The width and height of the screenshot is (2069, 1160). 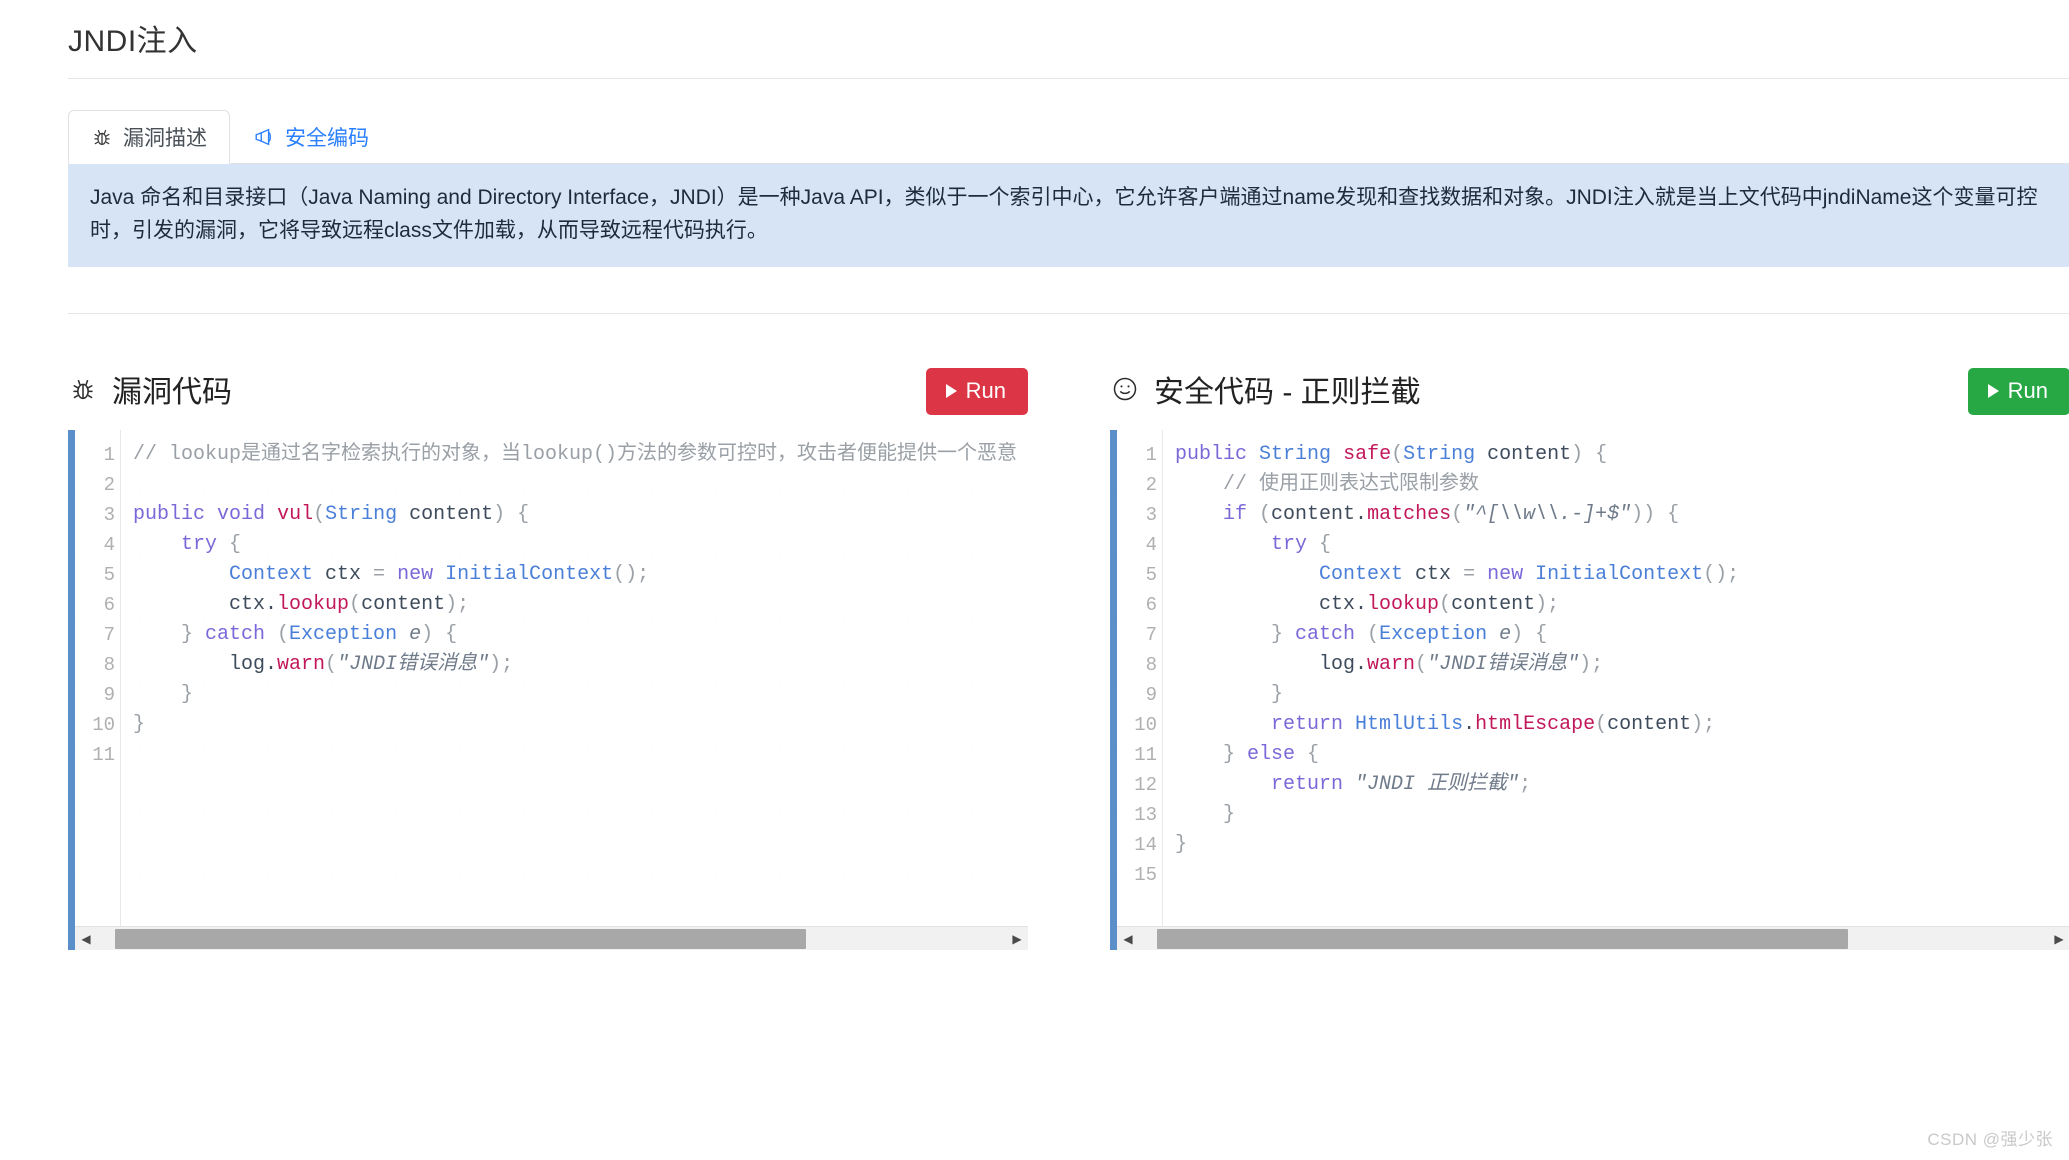 What do you see at coordinates (1593, 785) in the screenshot?
I see `code-line: 12 return "JNDI 正则拦截";` at bounding box center [1593, 785].